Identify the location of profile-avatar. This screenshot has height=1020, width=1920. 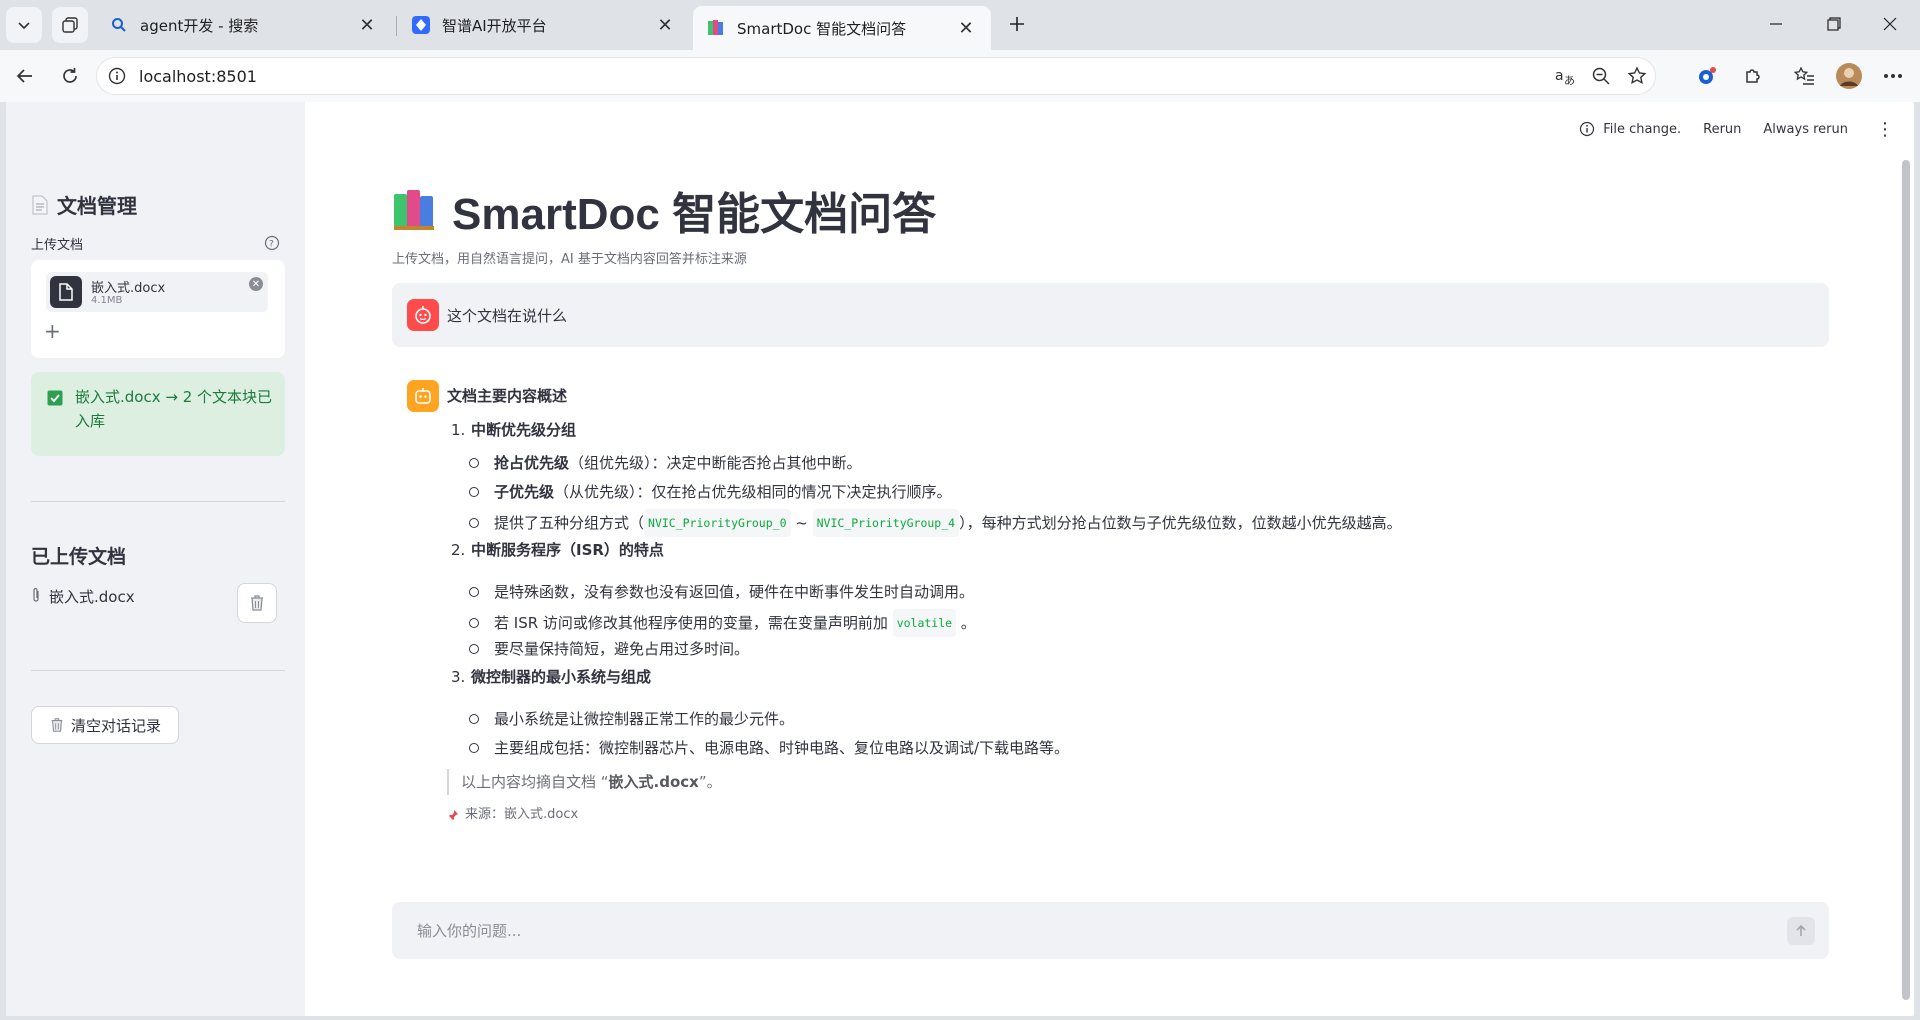
(1849, 76).